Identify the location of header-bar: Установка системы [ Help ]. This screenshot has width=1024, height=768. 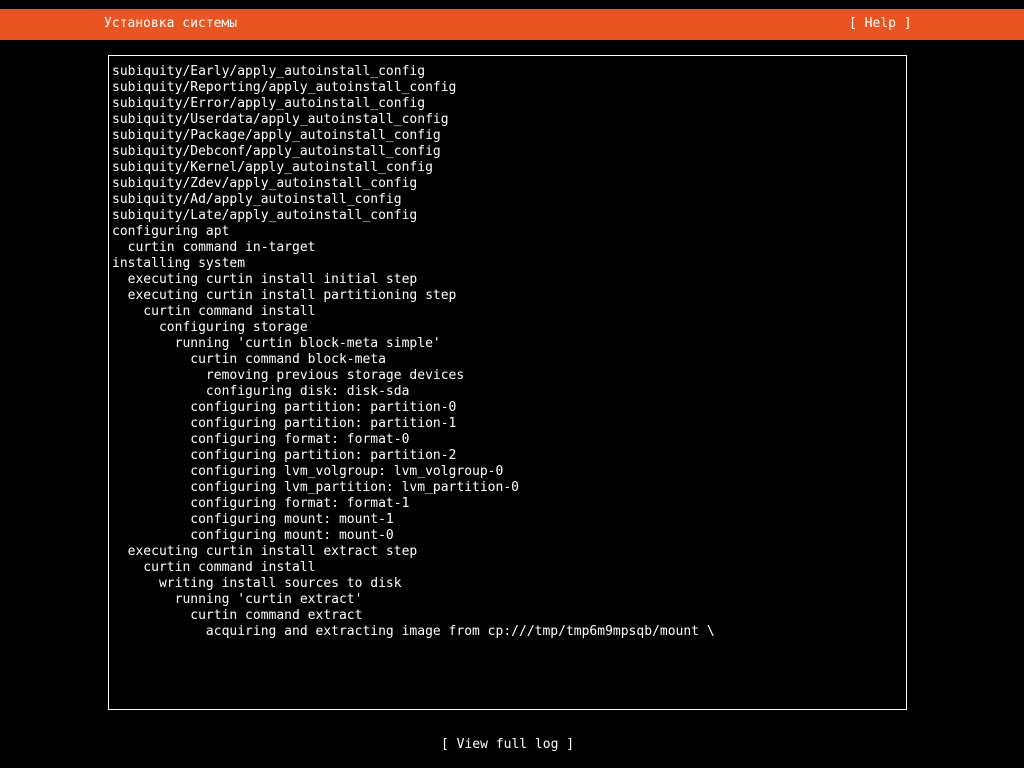
(512, 24).